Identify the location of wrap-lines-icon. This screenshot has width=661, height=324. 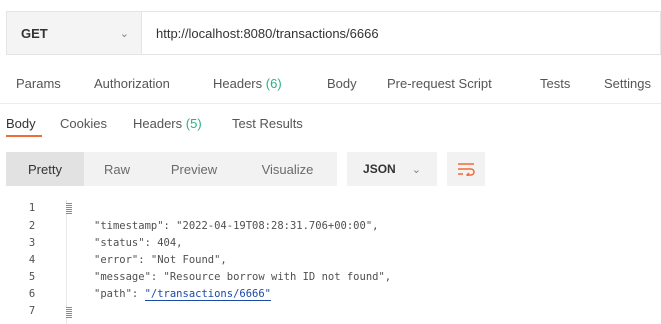
(466, 169).